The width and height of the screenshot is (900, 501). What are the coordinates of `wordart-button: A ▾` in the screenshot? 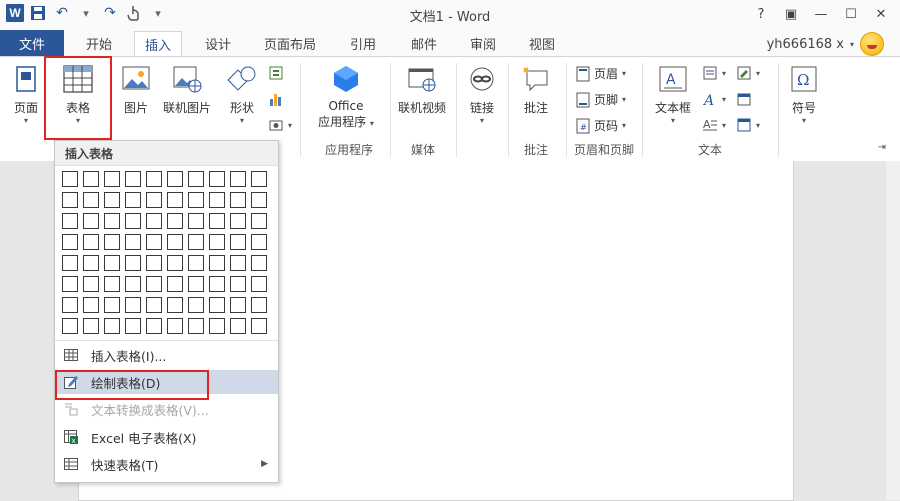 It's located at (714, 99).